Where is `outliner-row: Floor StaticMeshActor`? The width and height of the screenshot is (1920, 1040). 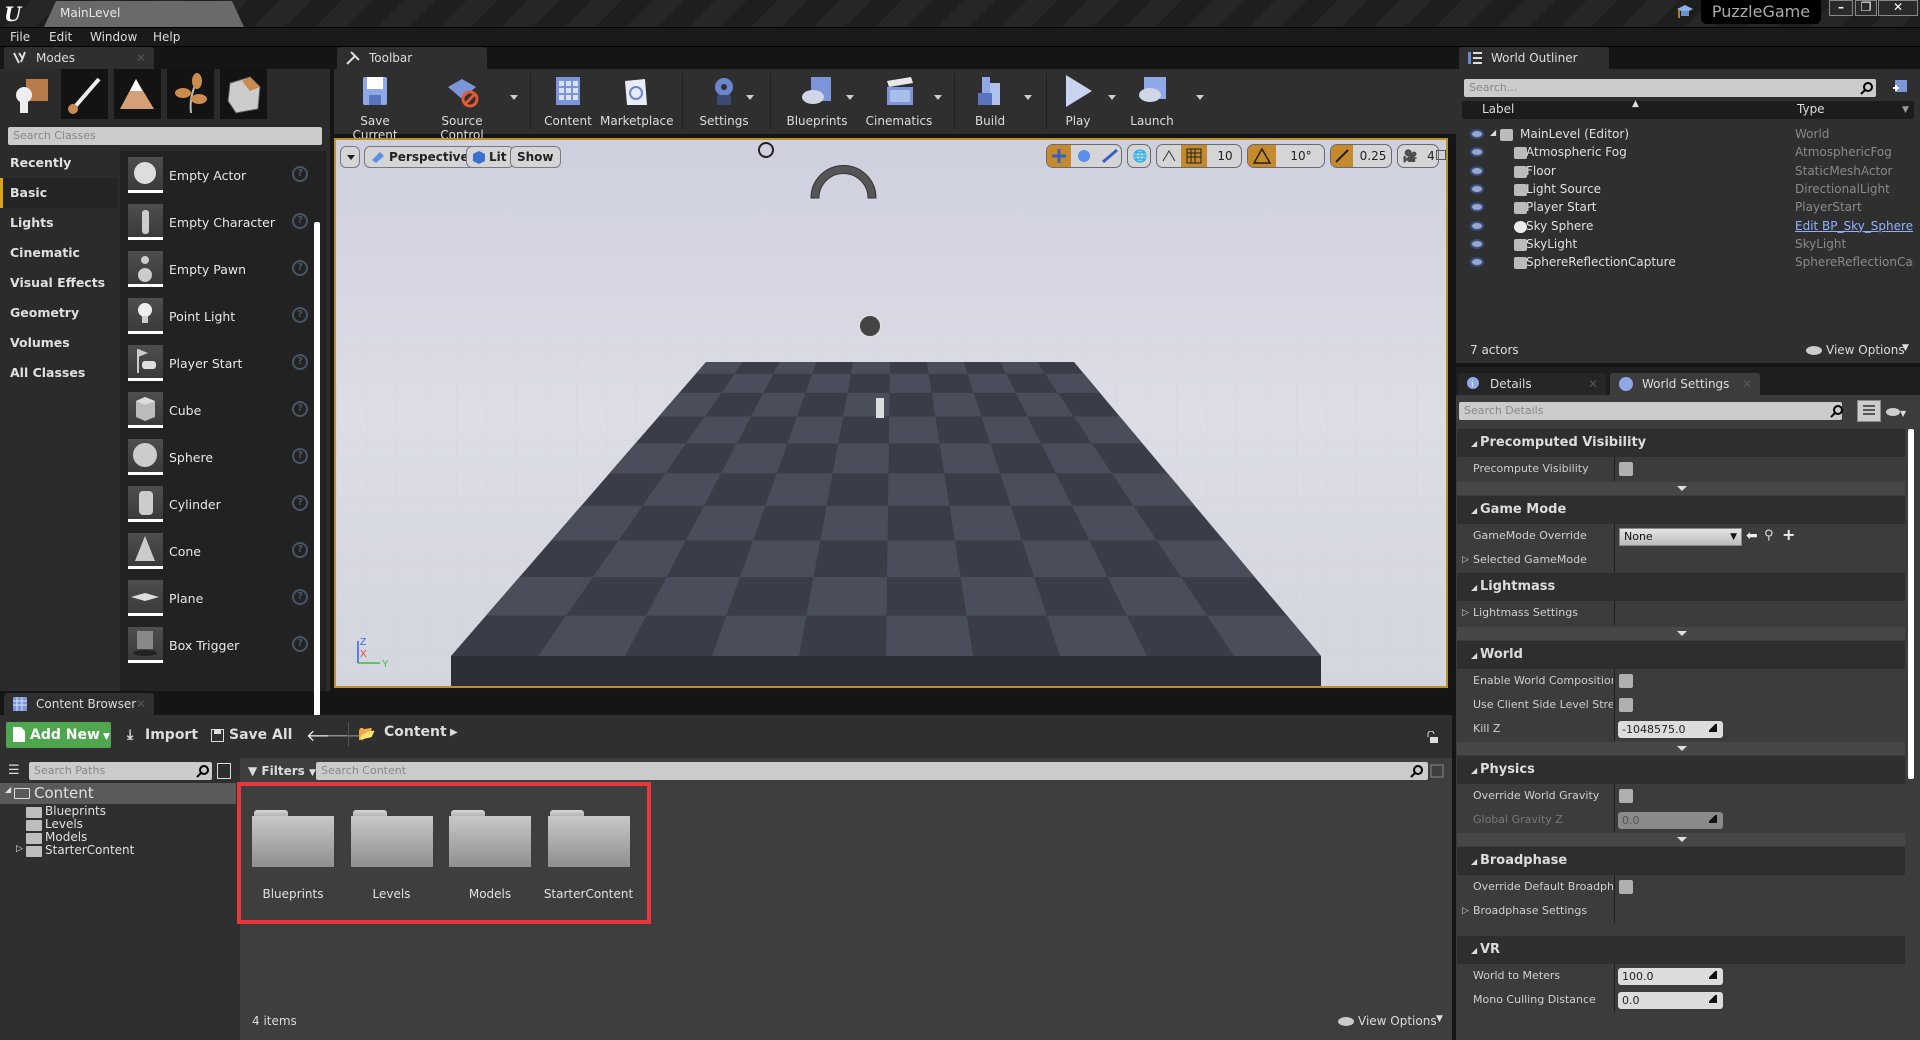 outliner-row: Floor StaticMeshActor is located at coordinates (1688, 172).